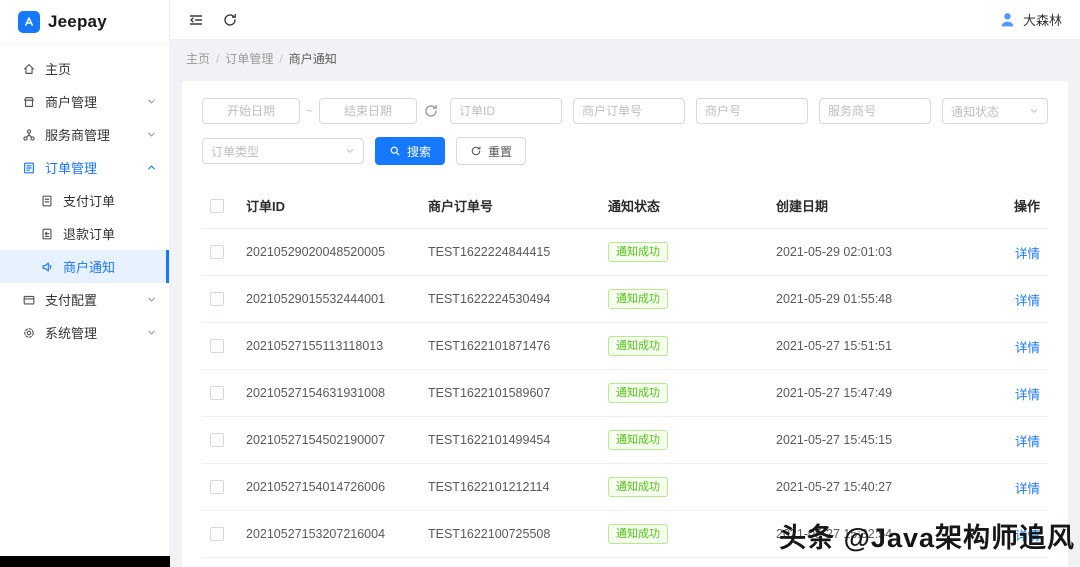 The width and height of the screenshot is (1080, 567). I want to click on order-type-select: 订单类型, so click(283, 151).